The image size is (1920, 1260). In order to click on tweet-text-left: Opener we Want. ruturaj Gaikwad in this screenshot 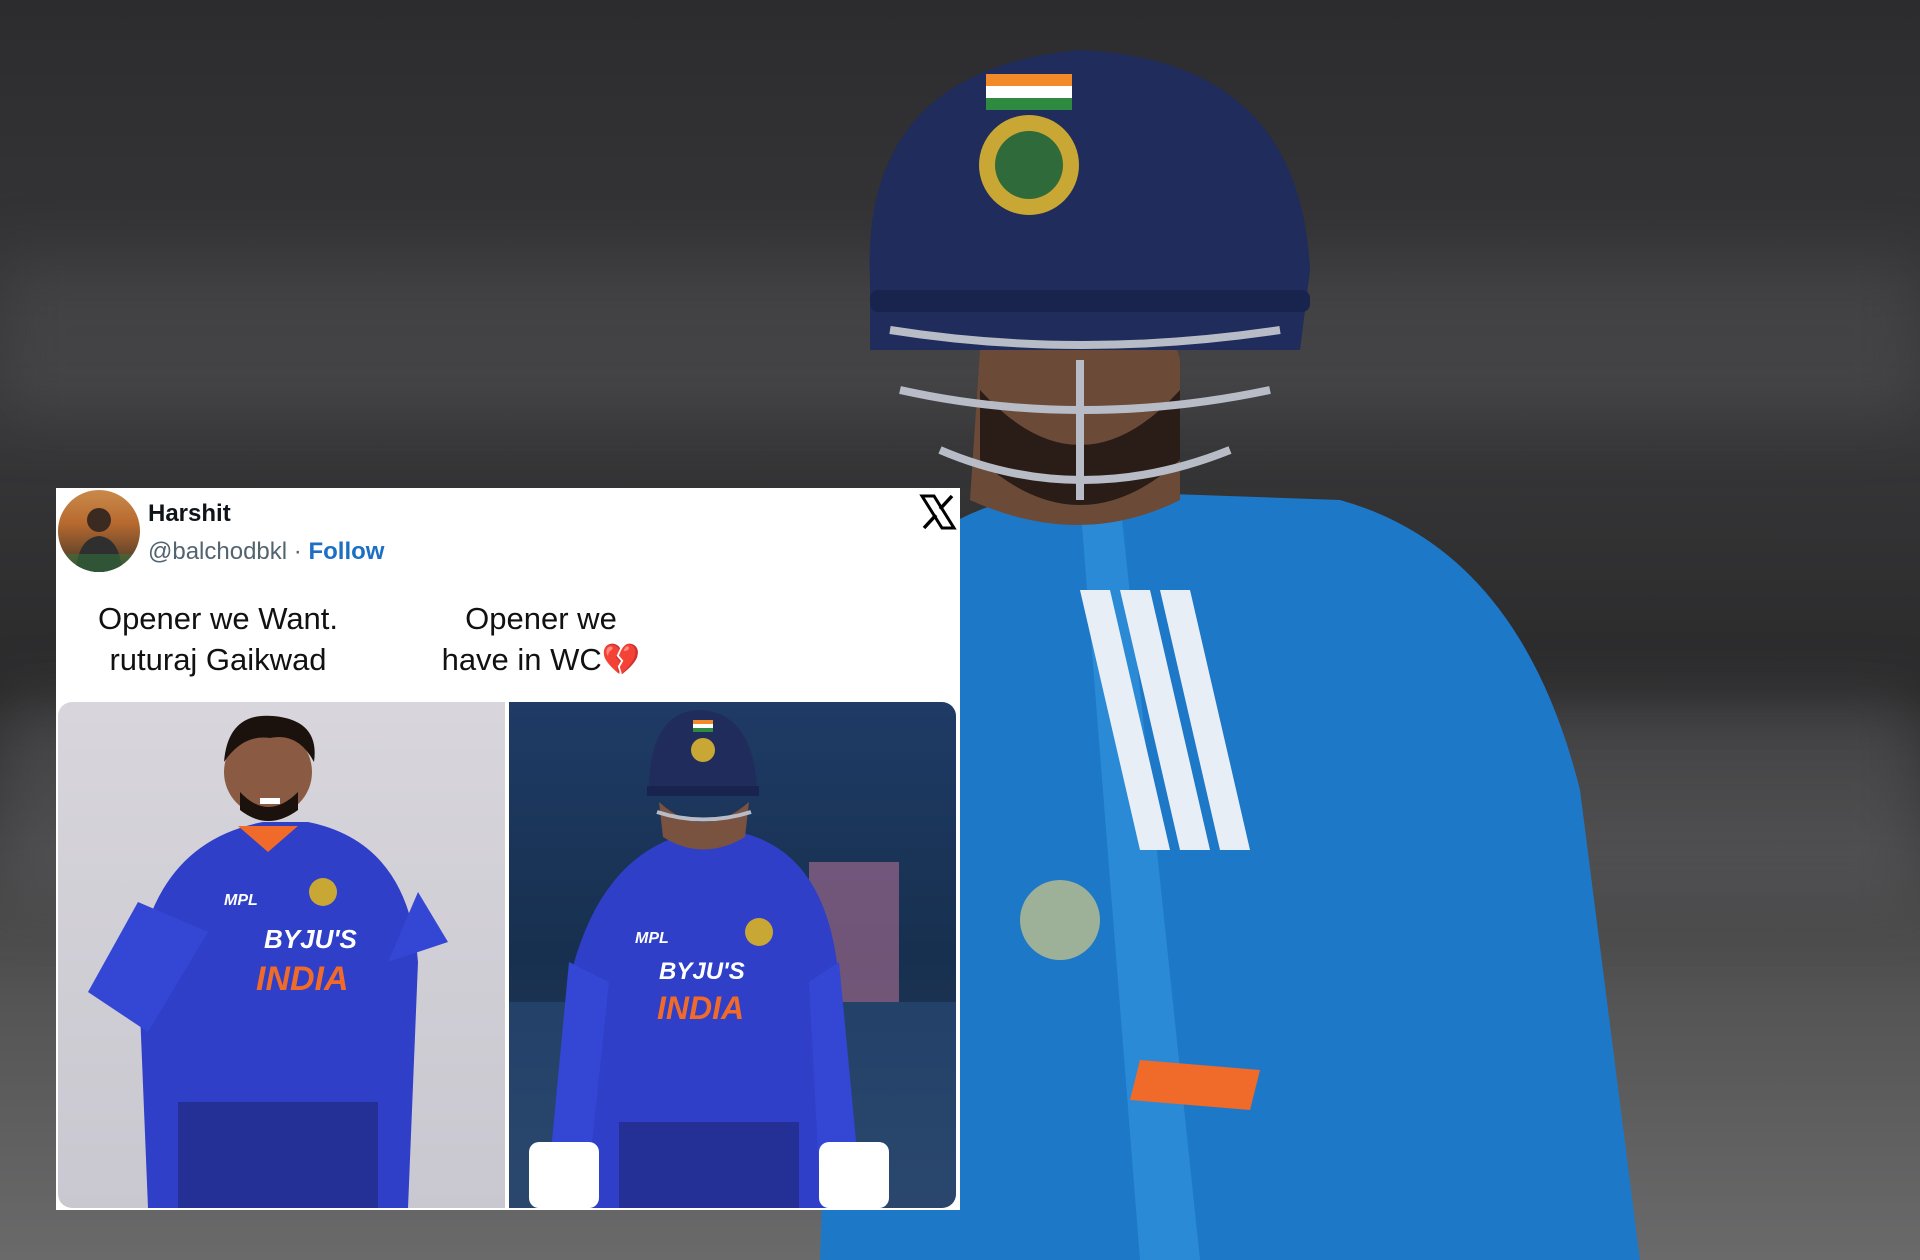, I will do `click(218, 639)`.